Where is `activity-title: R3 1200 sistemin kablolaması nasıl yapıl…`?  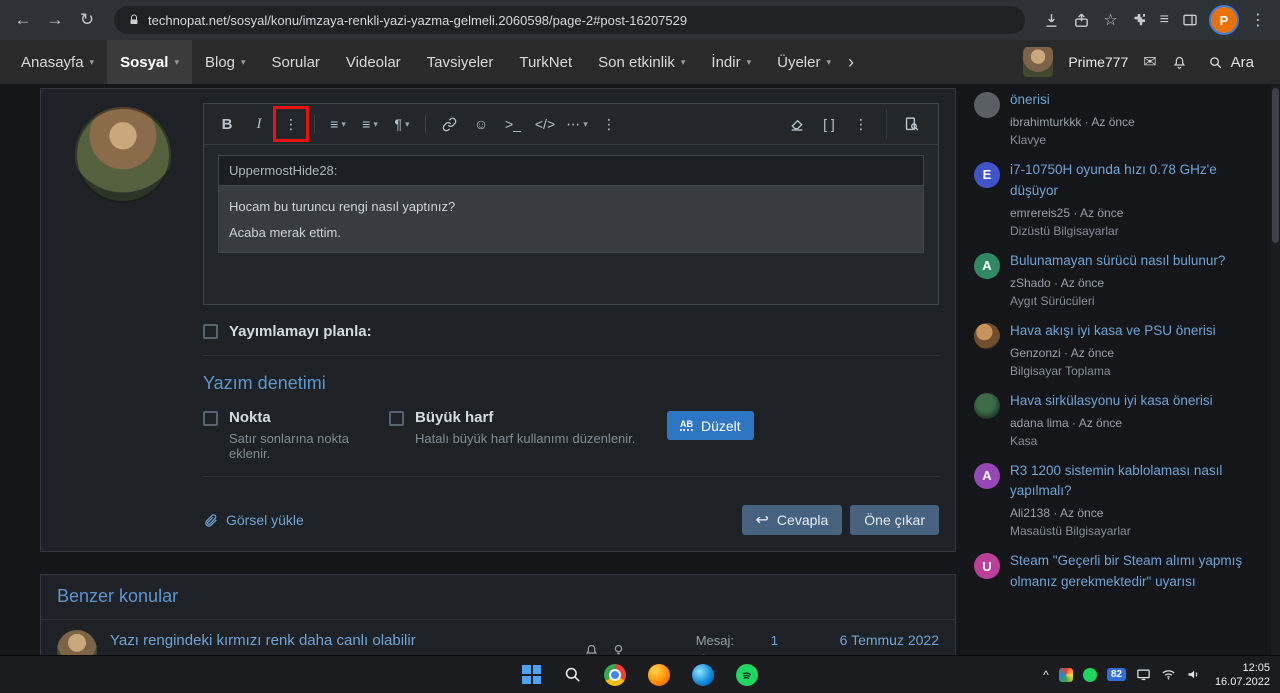
activity-title: R3 1200 sistemin kablolaması nasıl yapıl… is located at coordinates (1130, 482).